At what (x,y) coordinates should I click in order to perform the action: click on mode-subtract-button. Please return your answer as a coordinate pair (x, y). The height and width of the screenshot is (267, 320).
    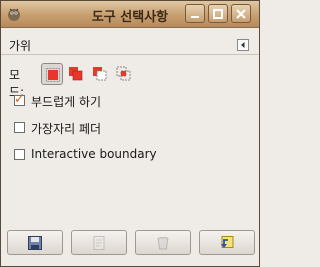
    Looking at the image, I should click on (100, 74).